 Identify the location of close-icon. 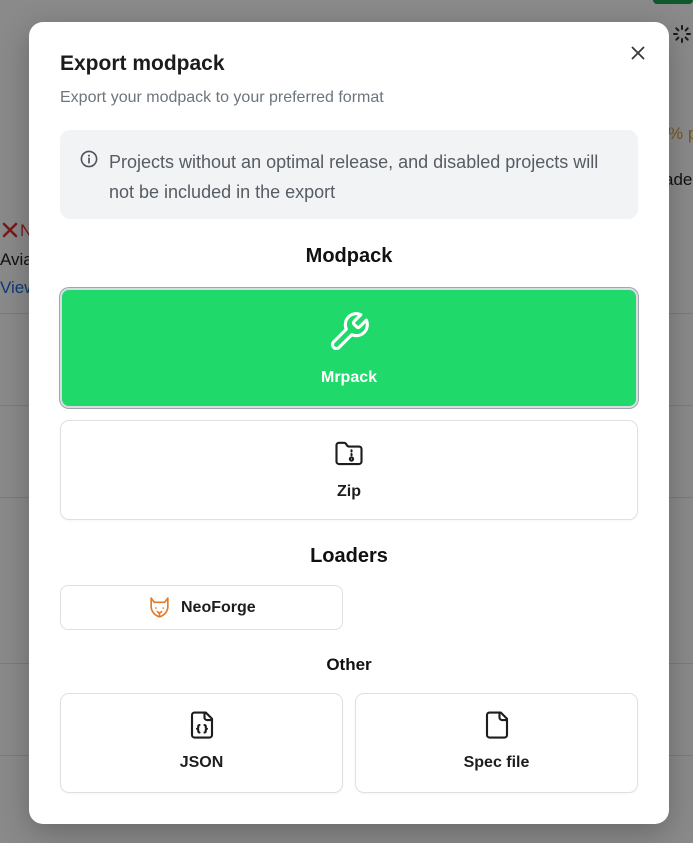
(638, 53).